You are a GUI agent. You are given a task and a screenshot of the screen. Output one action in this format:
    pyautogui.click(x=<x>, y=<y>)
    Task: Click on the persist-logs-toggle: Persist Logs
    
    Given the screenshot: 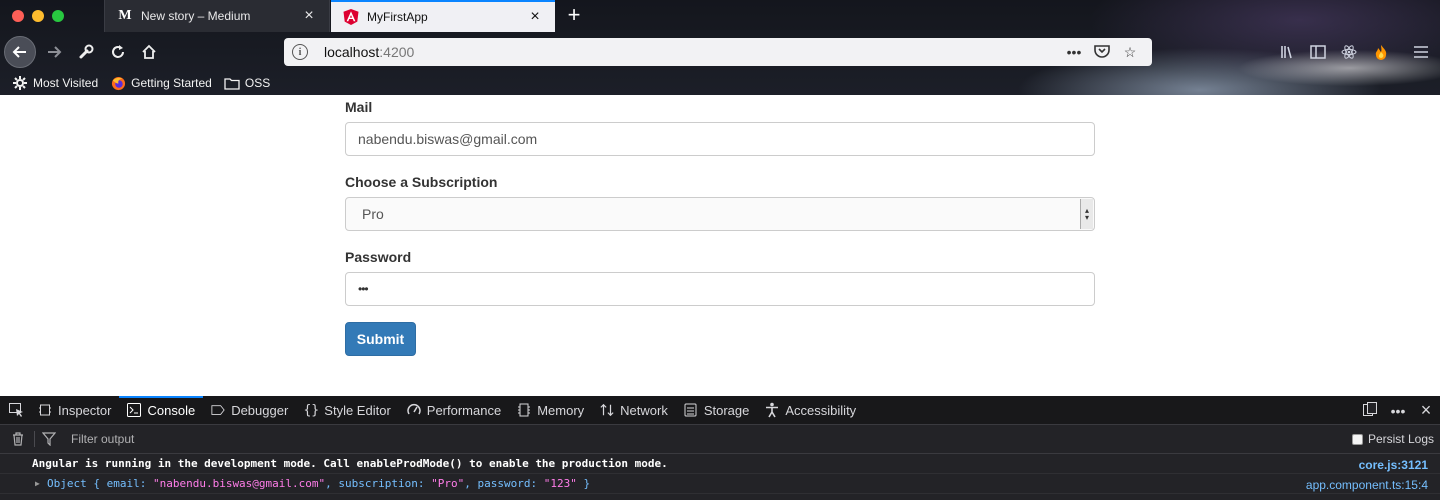 What is the action you would take?
    pyautogui.click(x=1392, y=439)
    